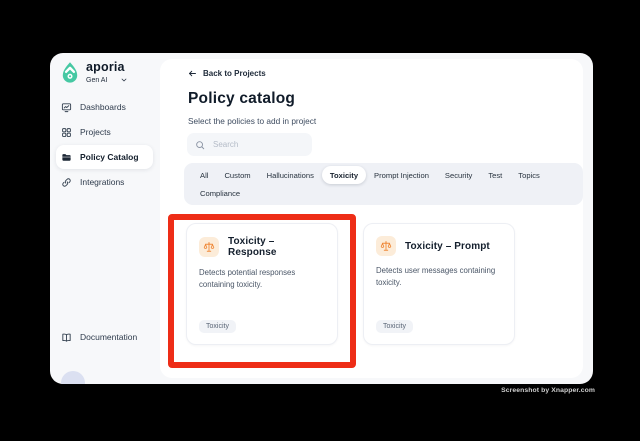 Image resolution: width=640 pixels, height=441 pixels. What do you see at coordinates (124, 80) in the screenshot?
I see `chevron-down-icon` at bounding box center [124, 80].